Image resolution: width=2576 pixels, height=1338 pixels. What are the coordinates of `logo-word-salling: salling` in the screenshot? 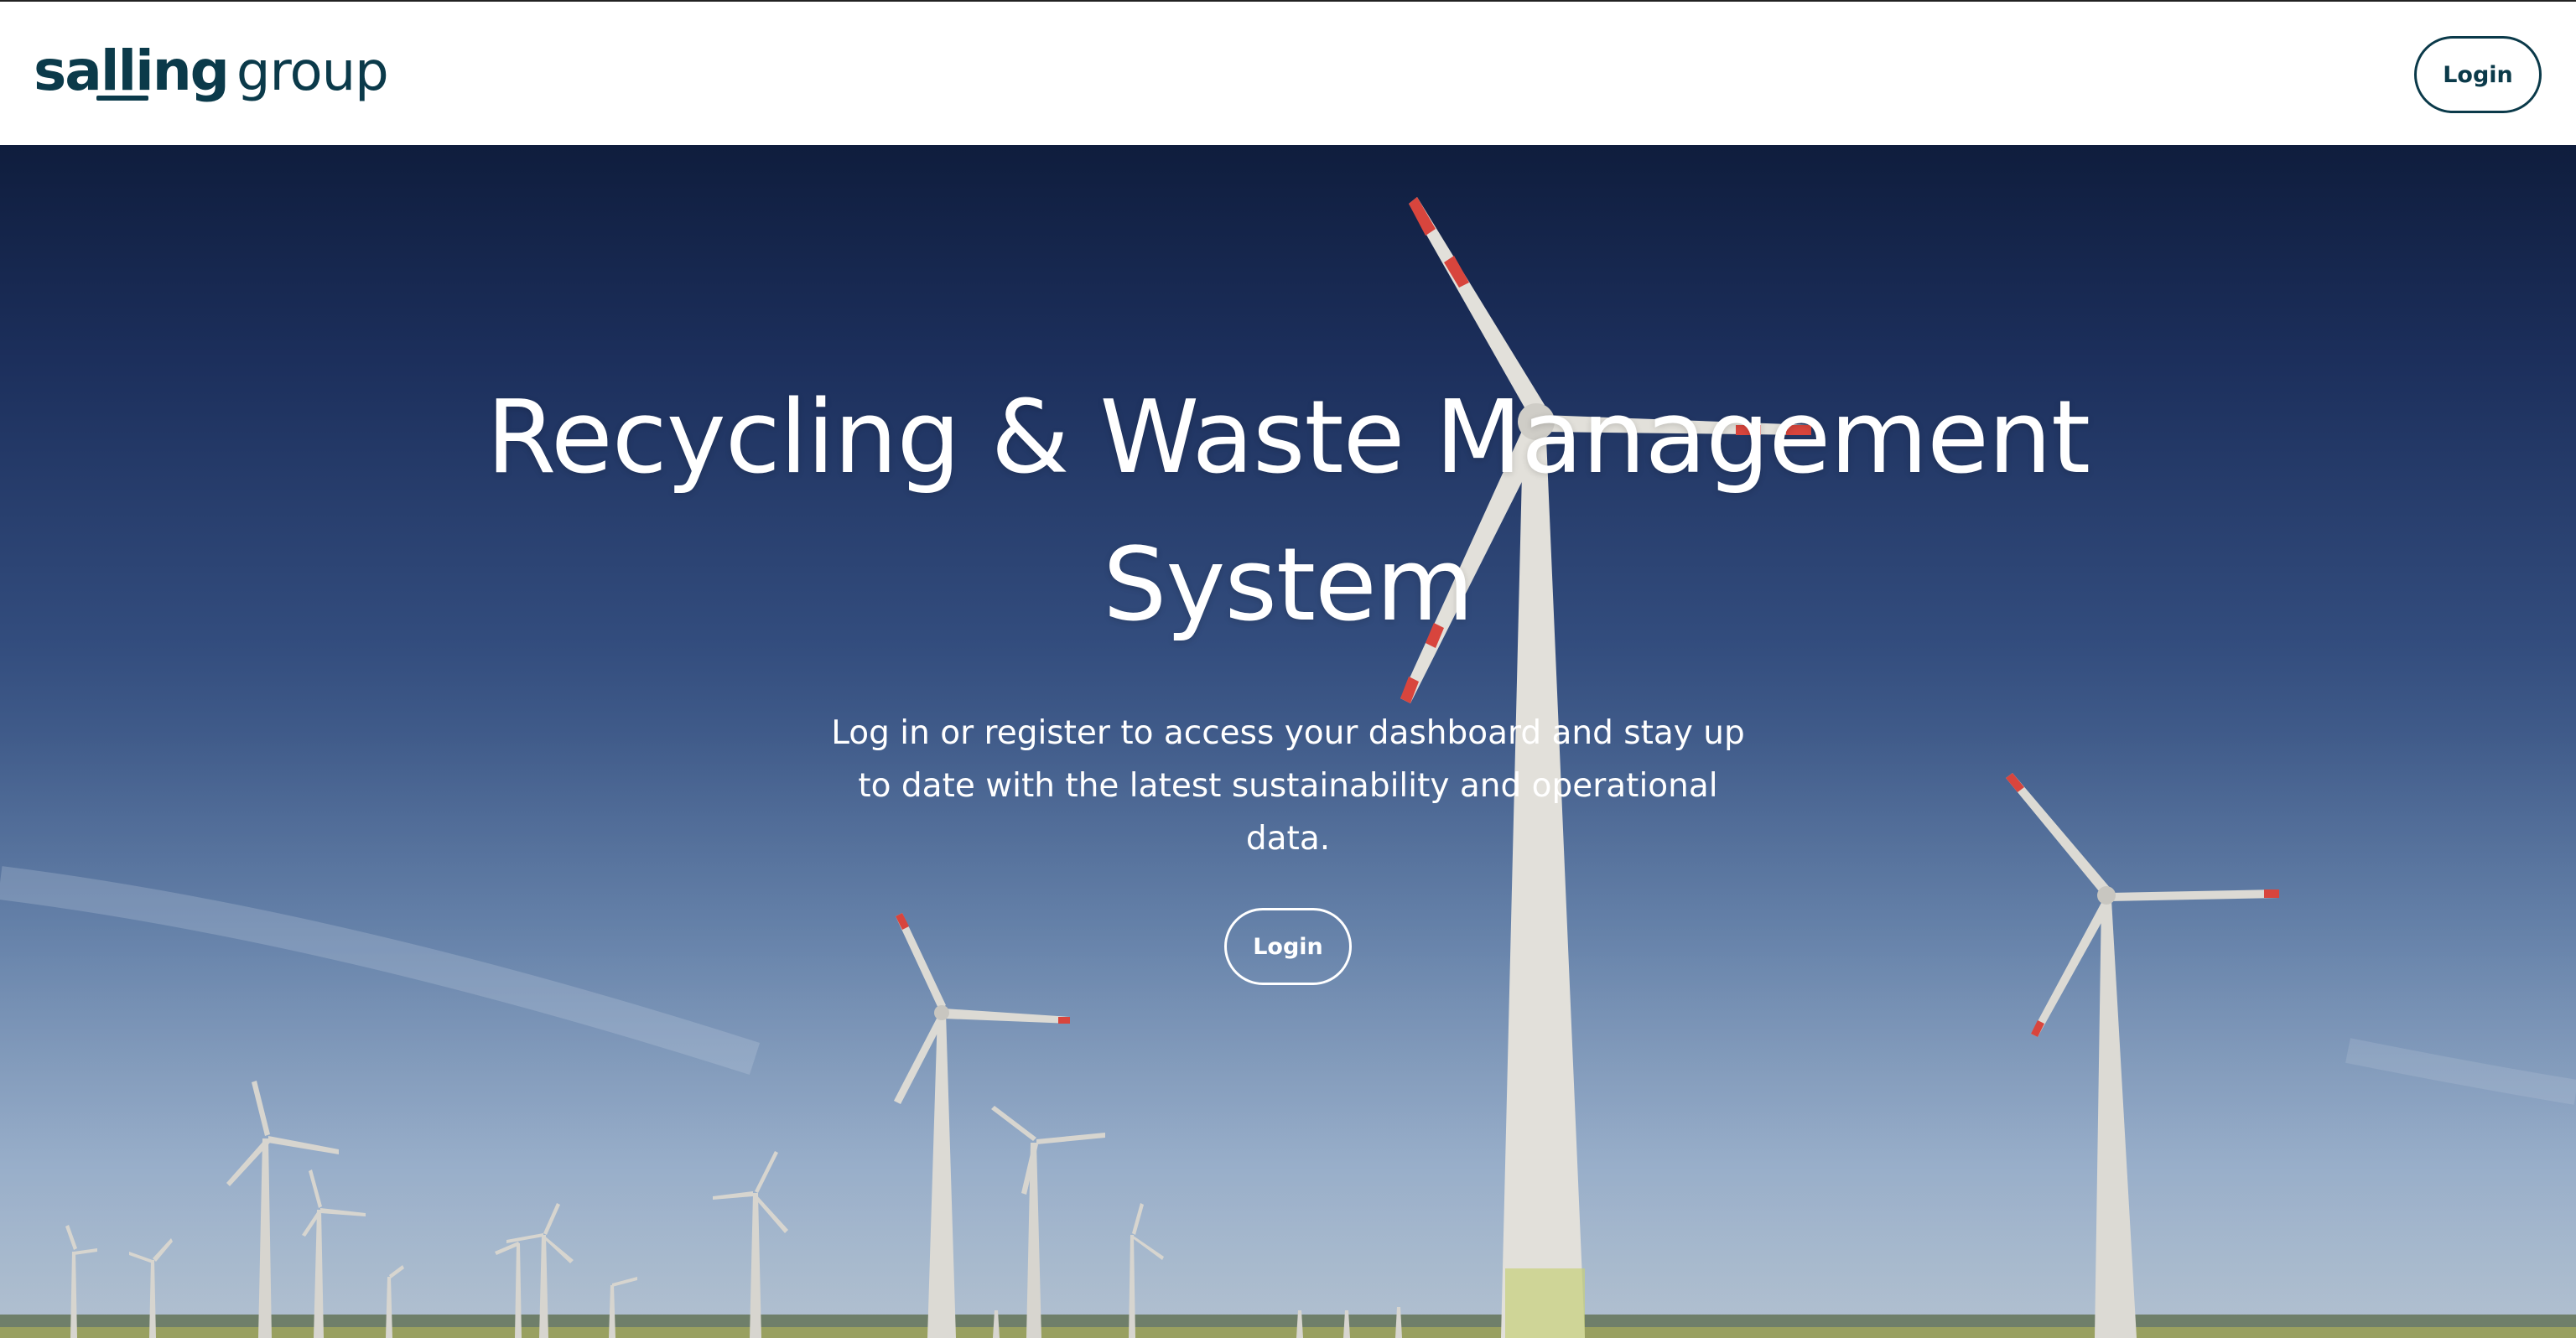 It's located at (132, 71).